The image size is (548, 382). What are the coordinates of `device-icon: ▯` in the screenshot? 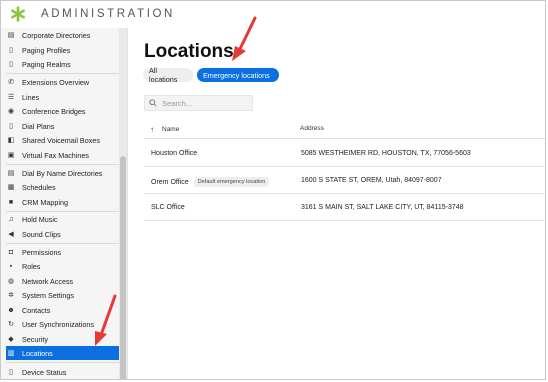 It's located at (11, 372).